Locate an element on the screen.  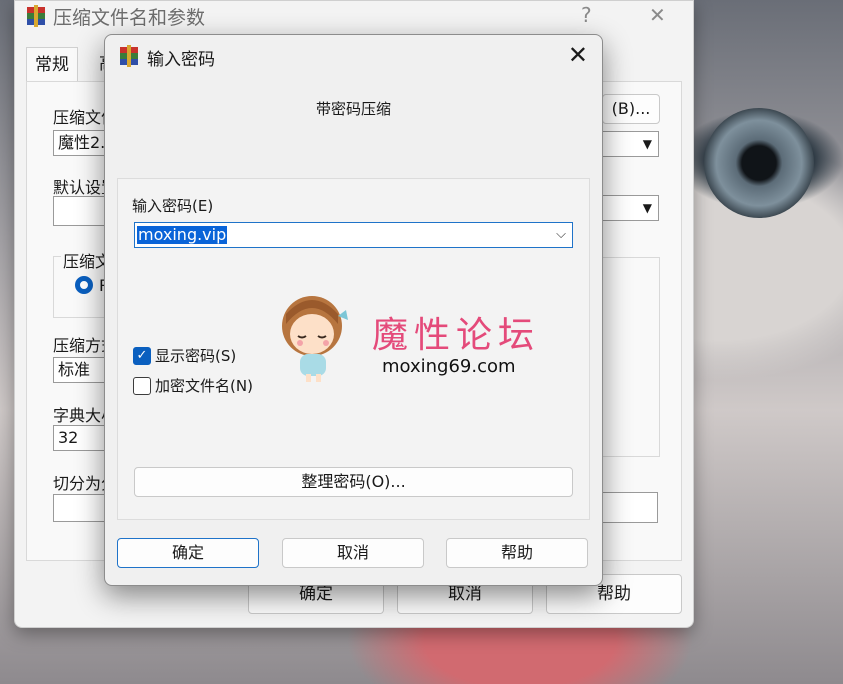
dialog-subtitle: 带密码压缩 is located at coordinates (353, 109).